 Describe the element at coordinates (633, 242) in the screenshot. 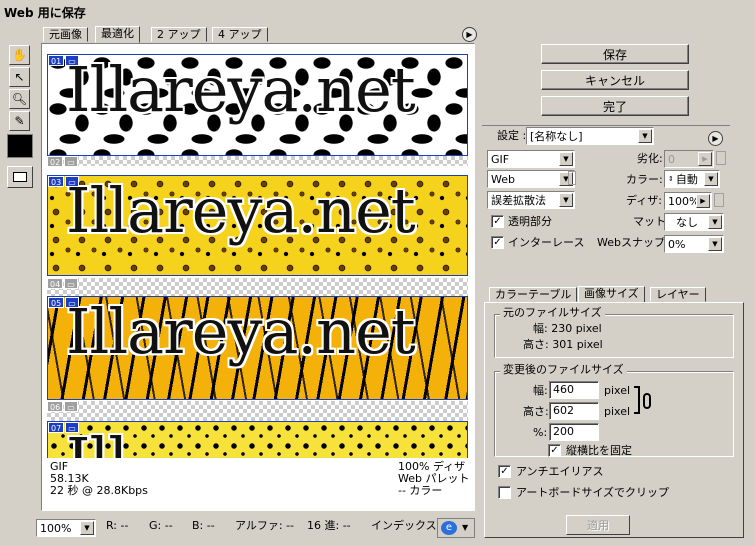

I see `websnap-label: Webスナップ:` at that location.